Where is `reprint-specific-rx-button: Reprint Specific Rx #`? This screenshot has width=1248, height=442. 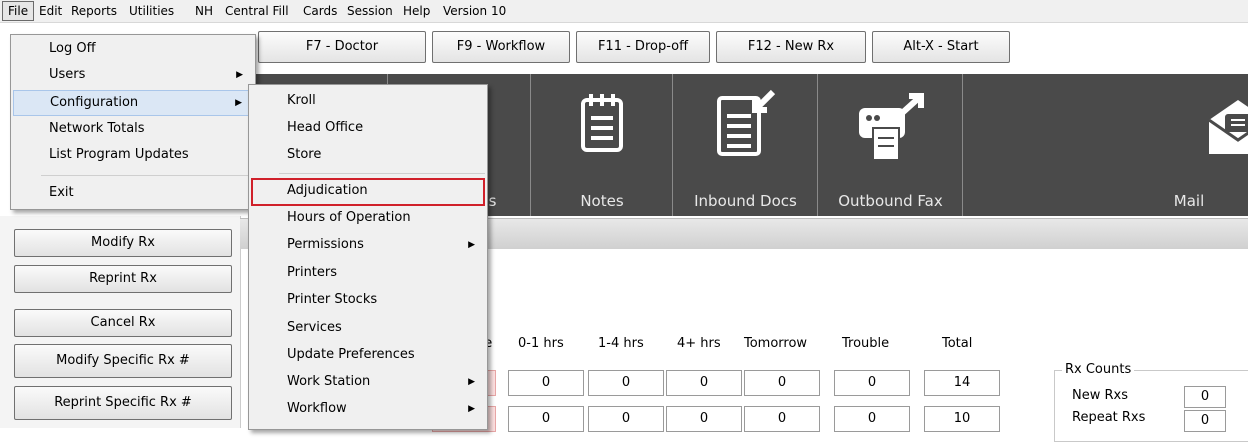 reprint-specific-rx-button: Reprint Specific Rx # is located at coordinates (123, 403).